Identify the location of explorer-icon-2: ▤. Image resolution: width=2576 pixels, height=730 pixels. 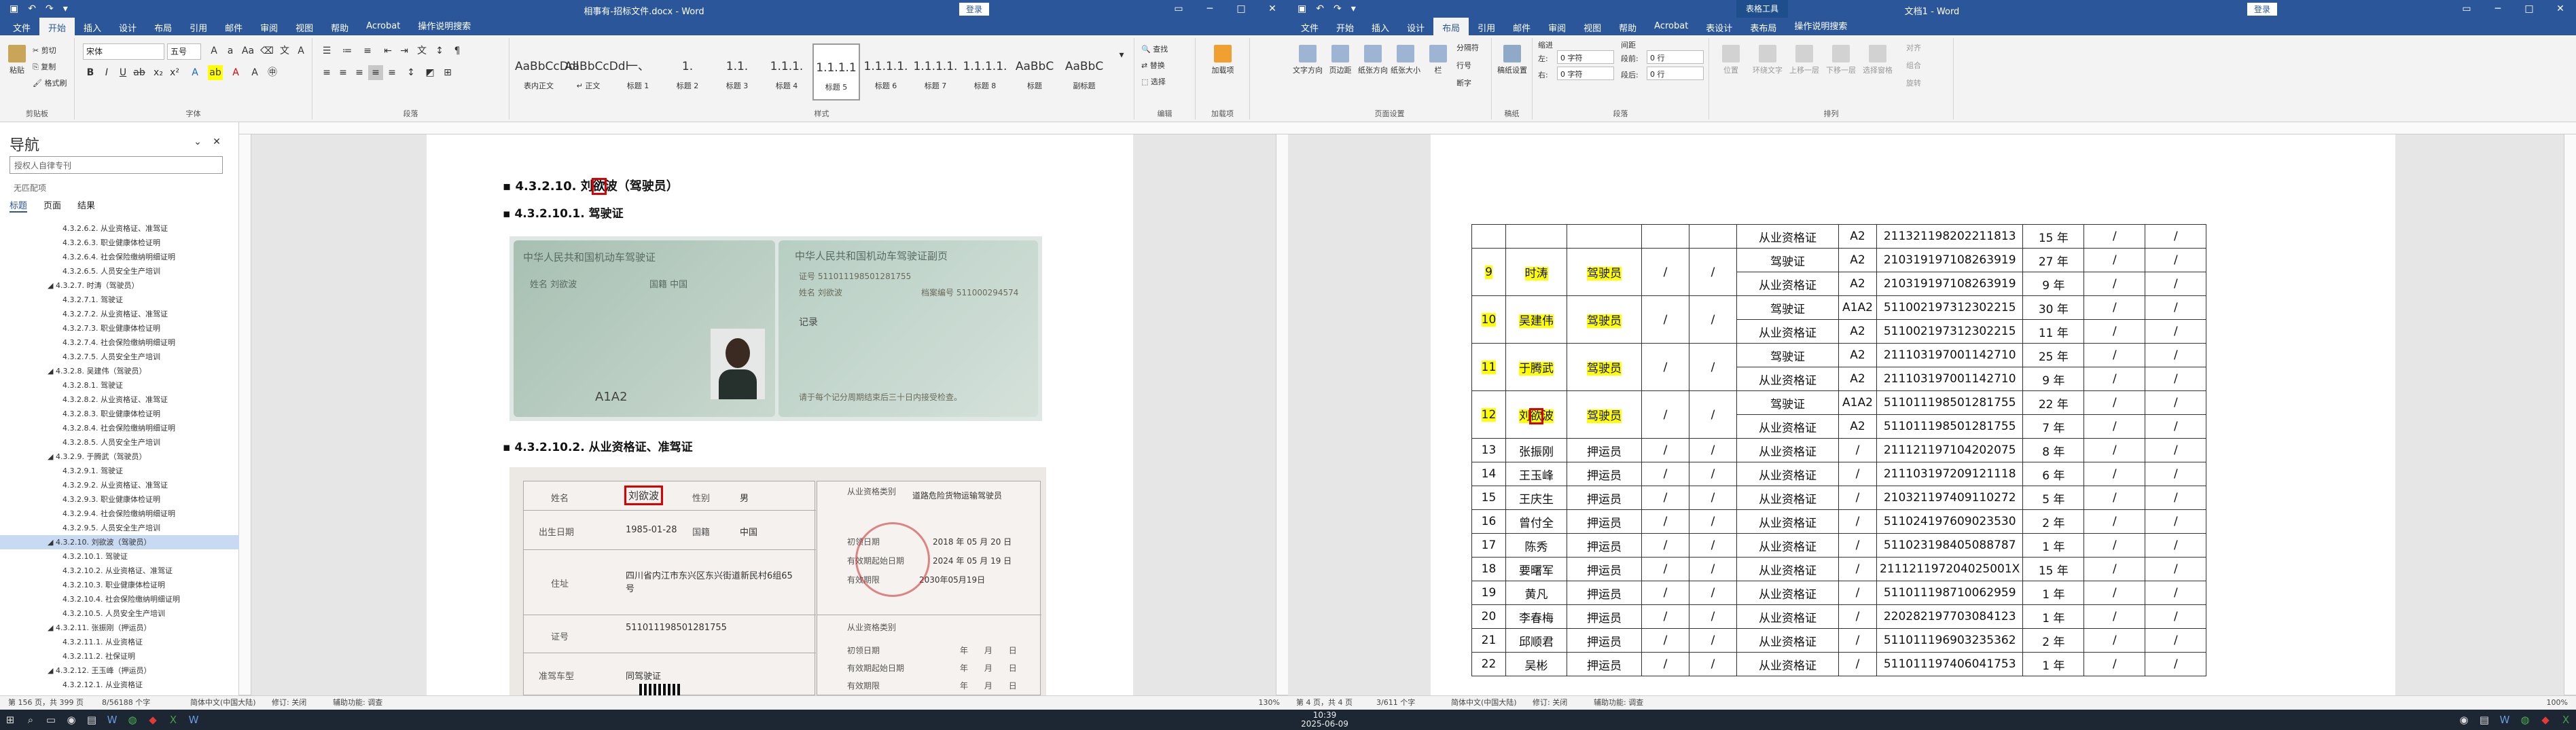
(2484, 720).